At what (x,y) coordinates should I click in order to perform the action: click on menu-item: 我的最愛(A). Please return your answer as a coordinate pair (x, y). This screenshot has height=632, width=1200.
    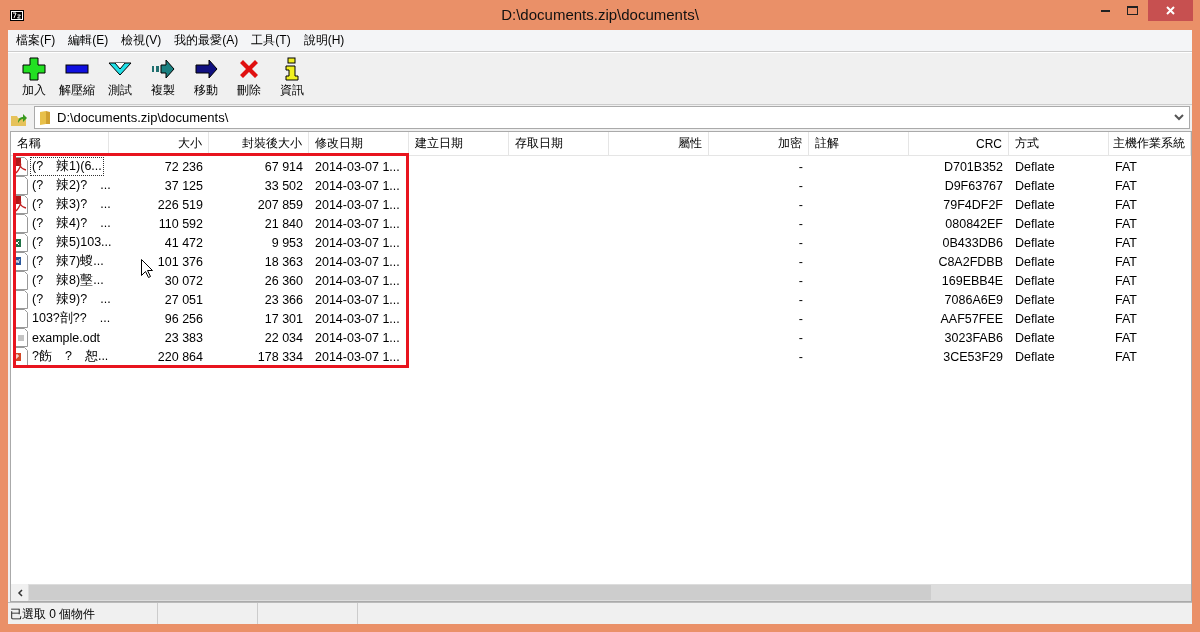
    Looking at the image, I should click on (206, 40).